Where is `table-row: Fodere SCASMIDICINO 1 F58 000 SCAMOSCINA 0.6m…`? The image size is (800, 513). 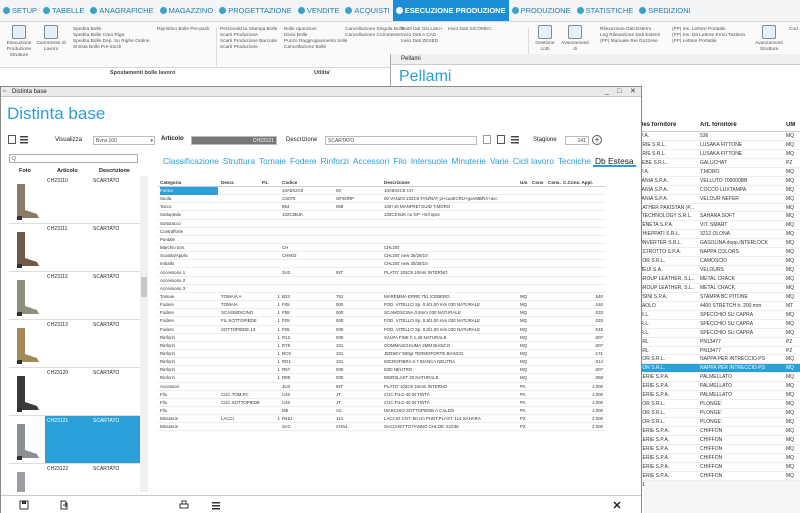
table-row: Fodere SCASMIDICINO 1 F58 000 SCAMOSCINA 0.6m… is located at coordinates (381, 313).